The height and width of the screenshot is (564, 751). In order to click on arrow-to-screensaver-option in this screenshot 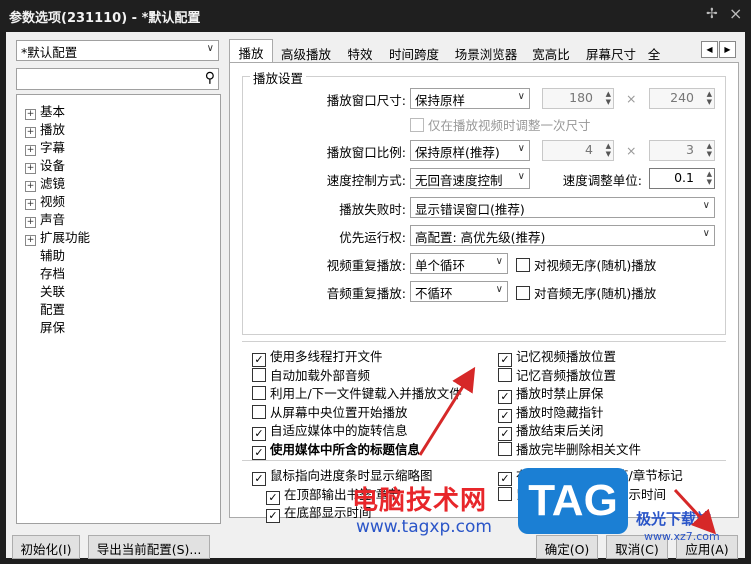, I will do `click(447, 411)`.